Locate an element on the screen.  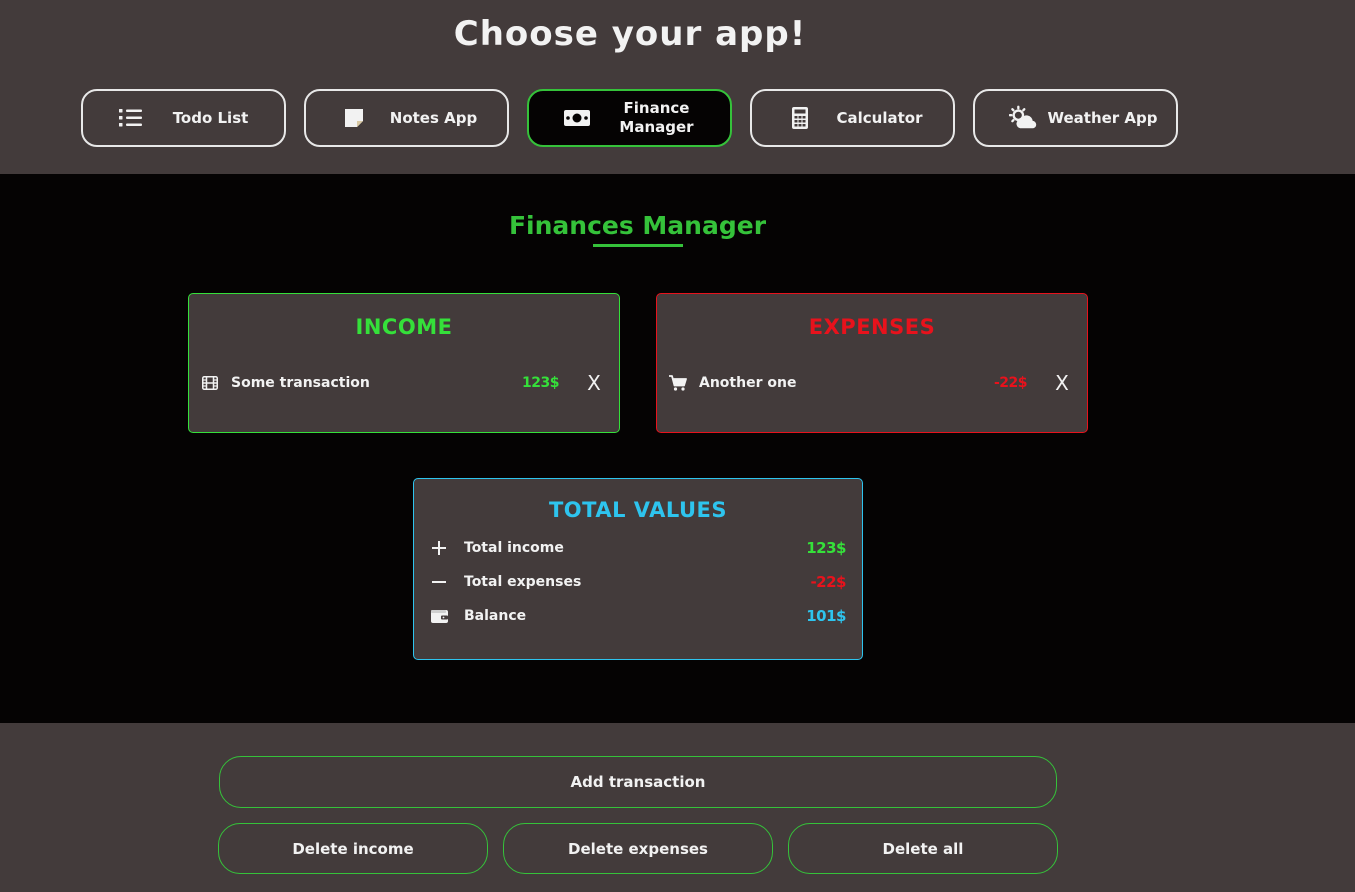
add-transaction-button: Add transaction is located at coordinates (638, 782).